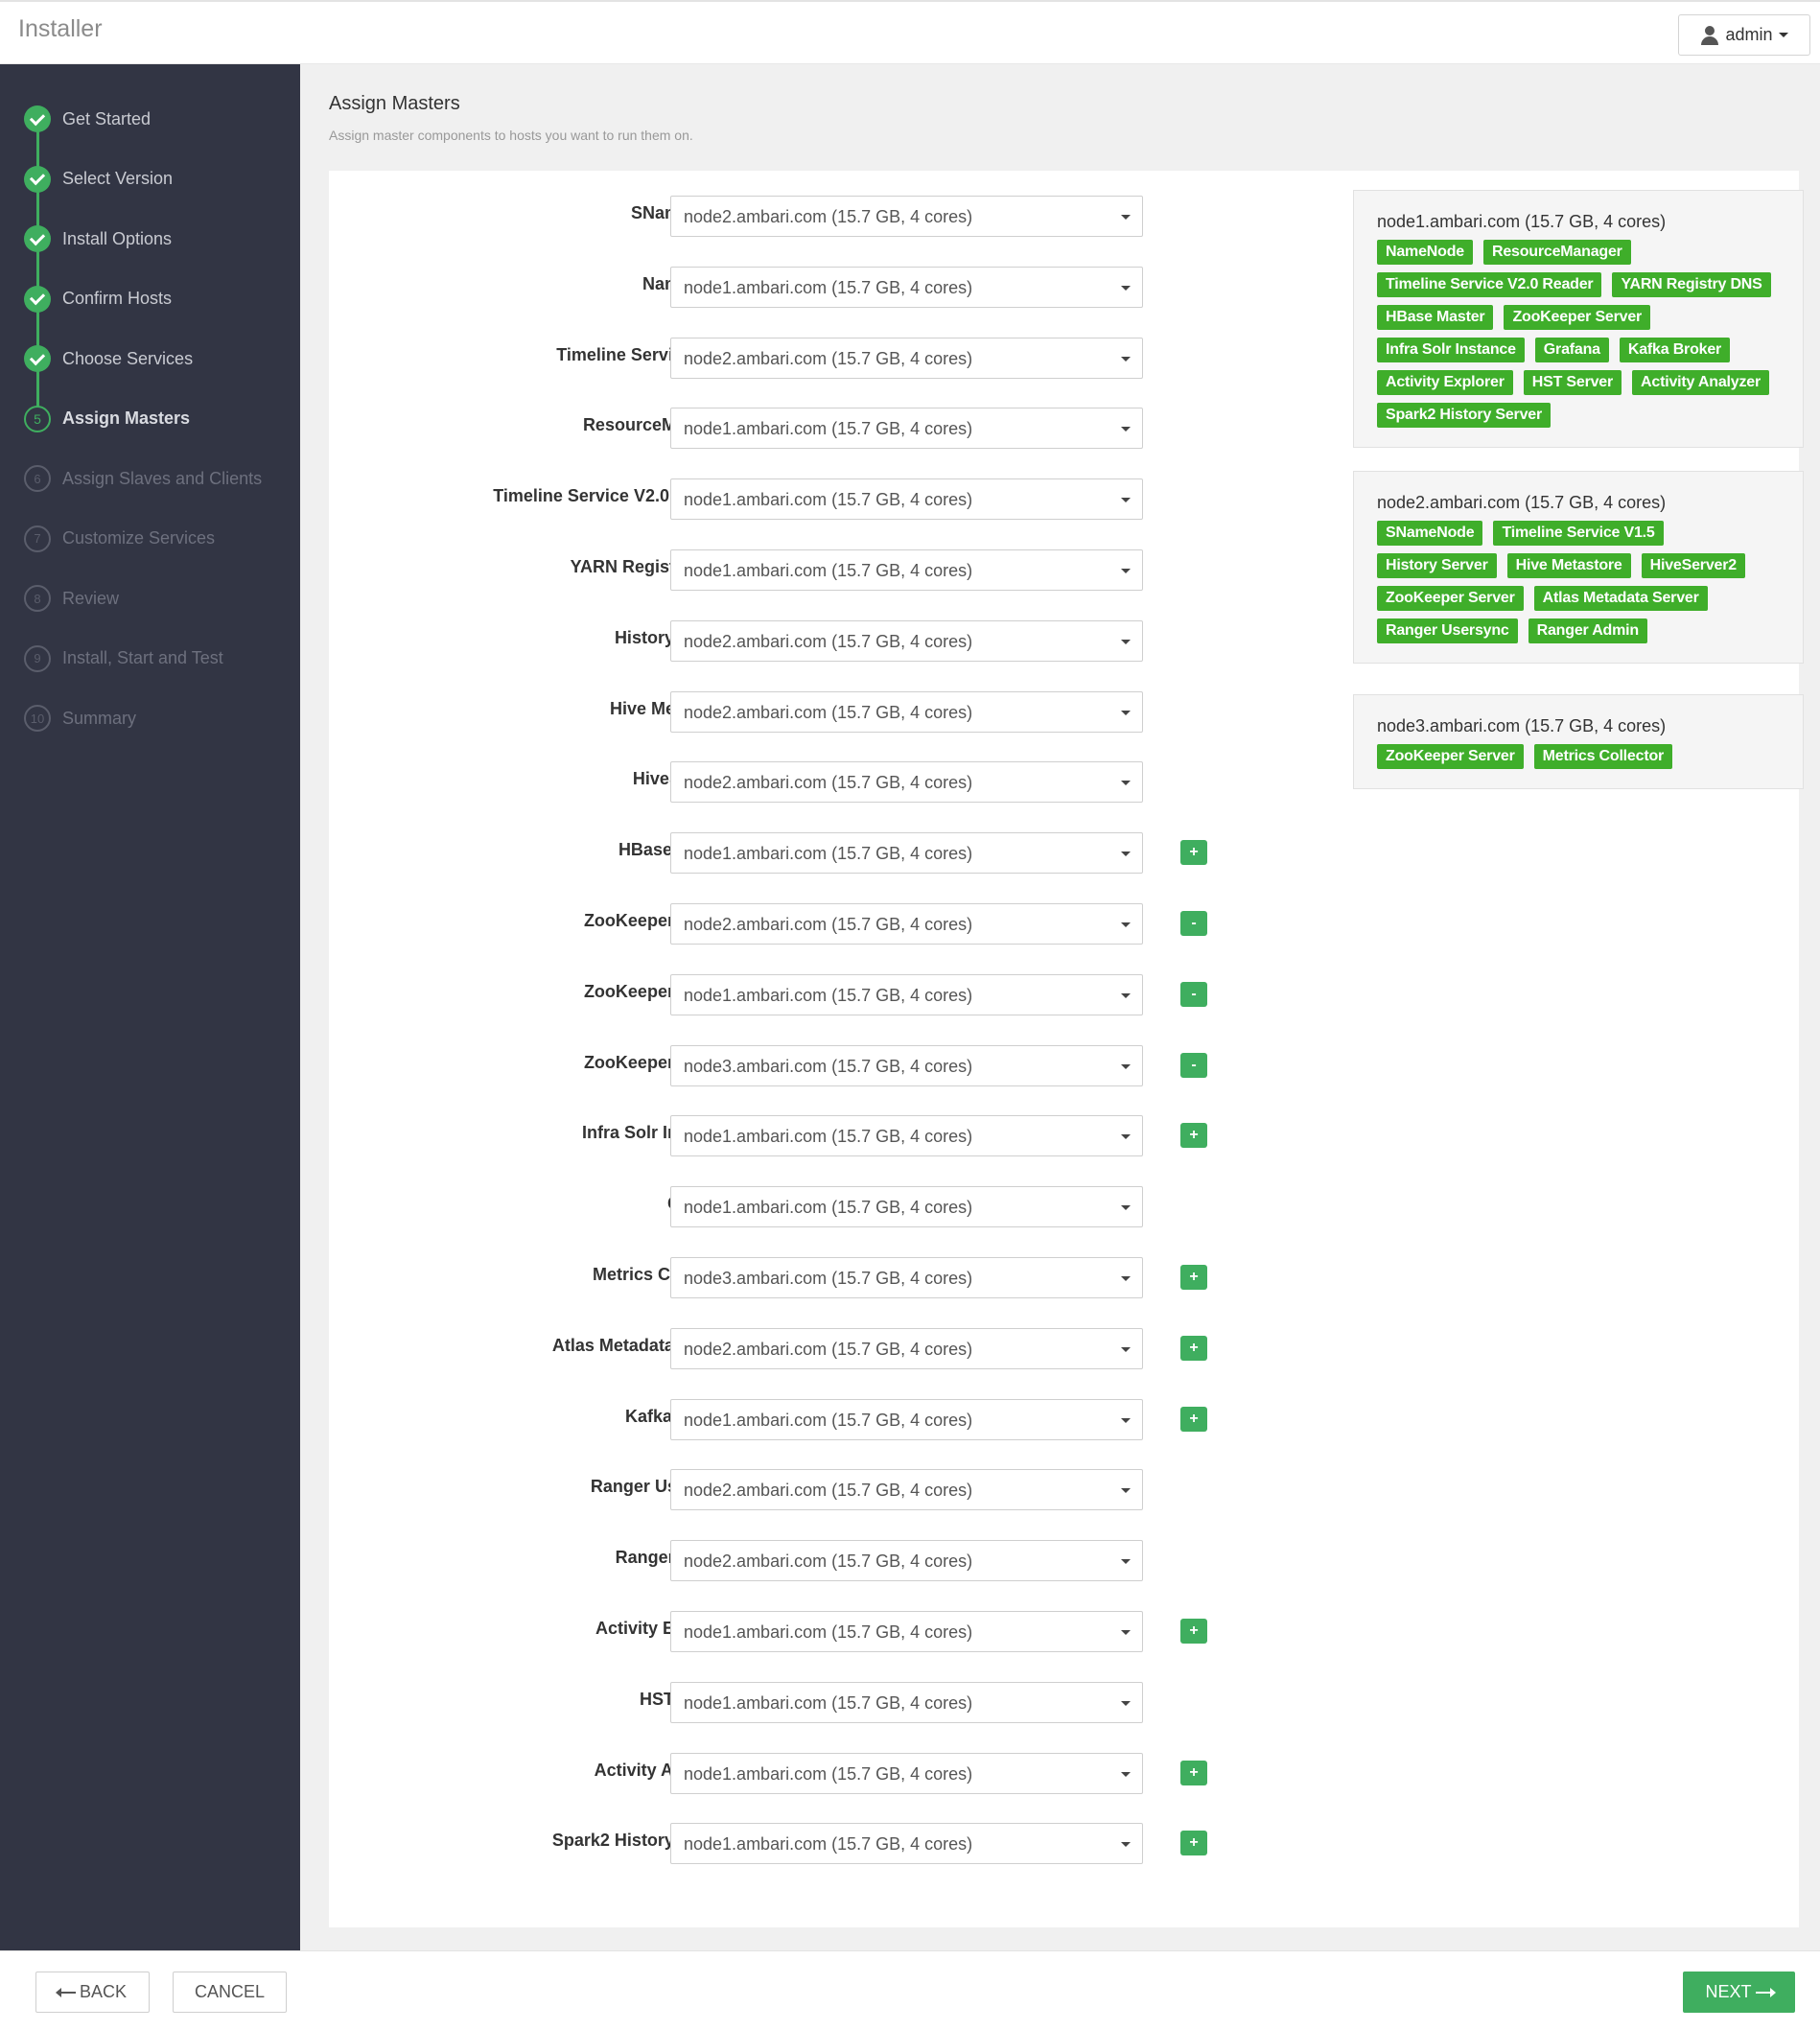 The image size is (1820, 2030). What do you see at coordinates (60, 29) in the screenshot?
I see `app-title: Installer` at bounding box center [60, 29].